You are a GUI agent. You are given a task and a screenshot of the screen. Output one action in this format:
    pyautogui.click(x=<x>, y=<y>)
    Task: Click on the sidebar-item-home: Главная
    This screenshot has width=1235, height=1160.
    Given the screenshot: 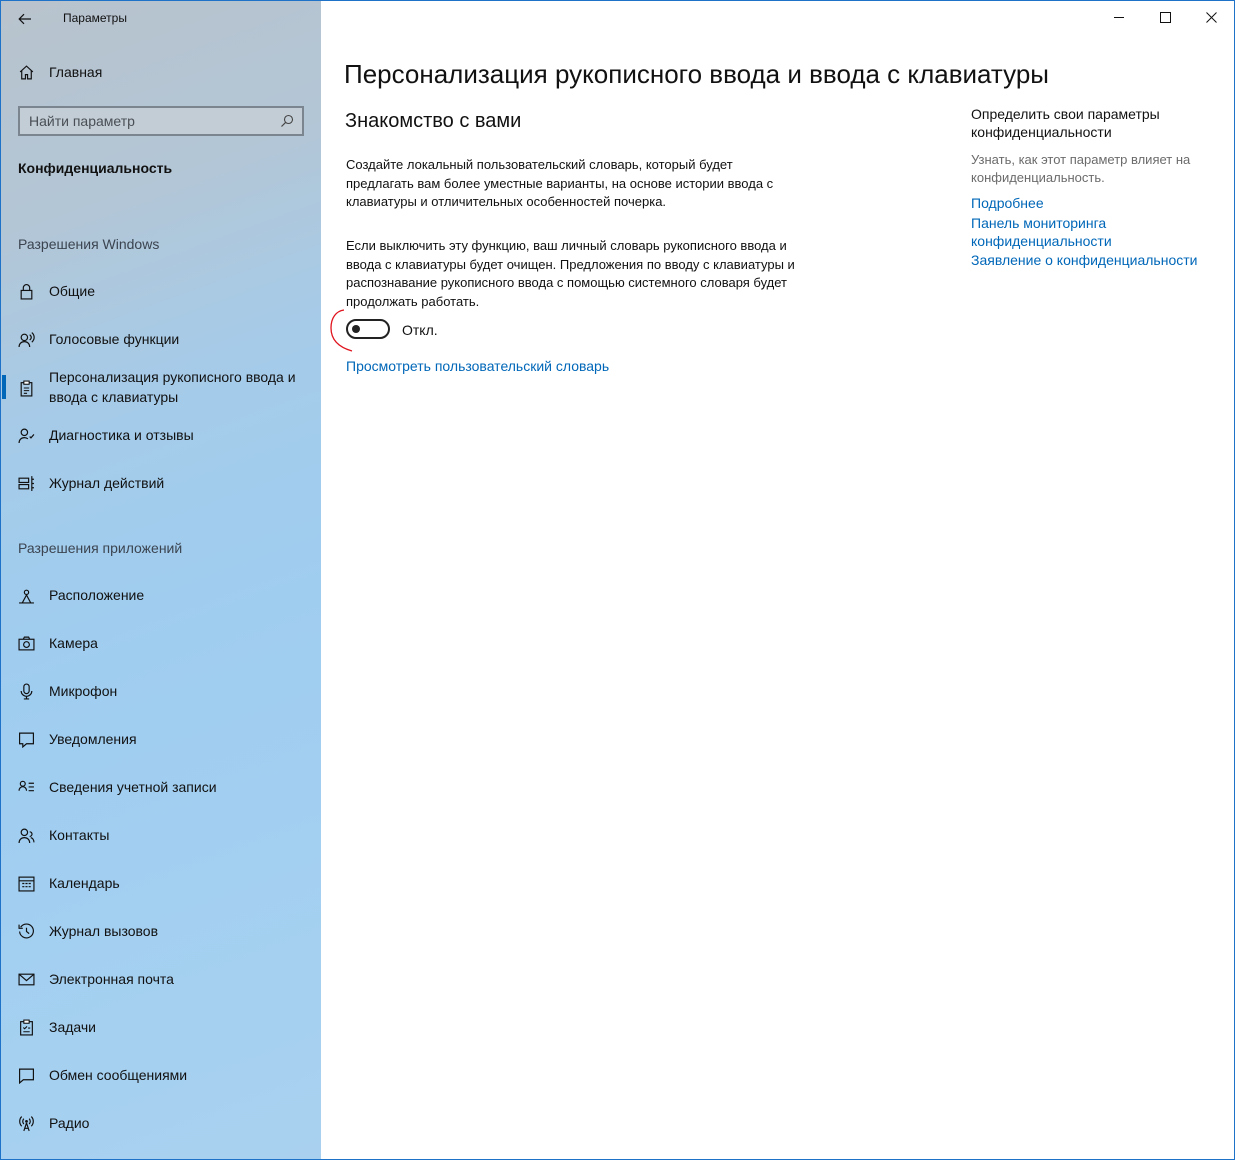 What is the action you would take?
    pyautogui.click(x=59, y=72)
    